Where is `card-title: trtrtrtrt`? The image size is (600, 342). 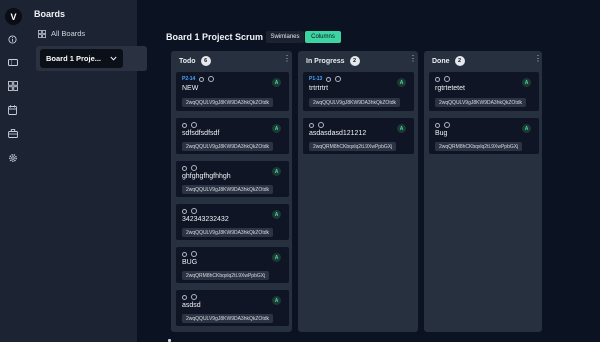 card-title: trtrtrtrt is located at coordinates (319, 88).